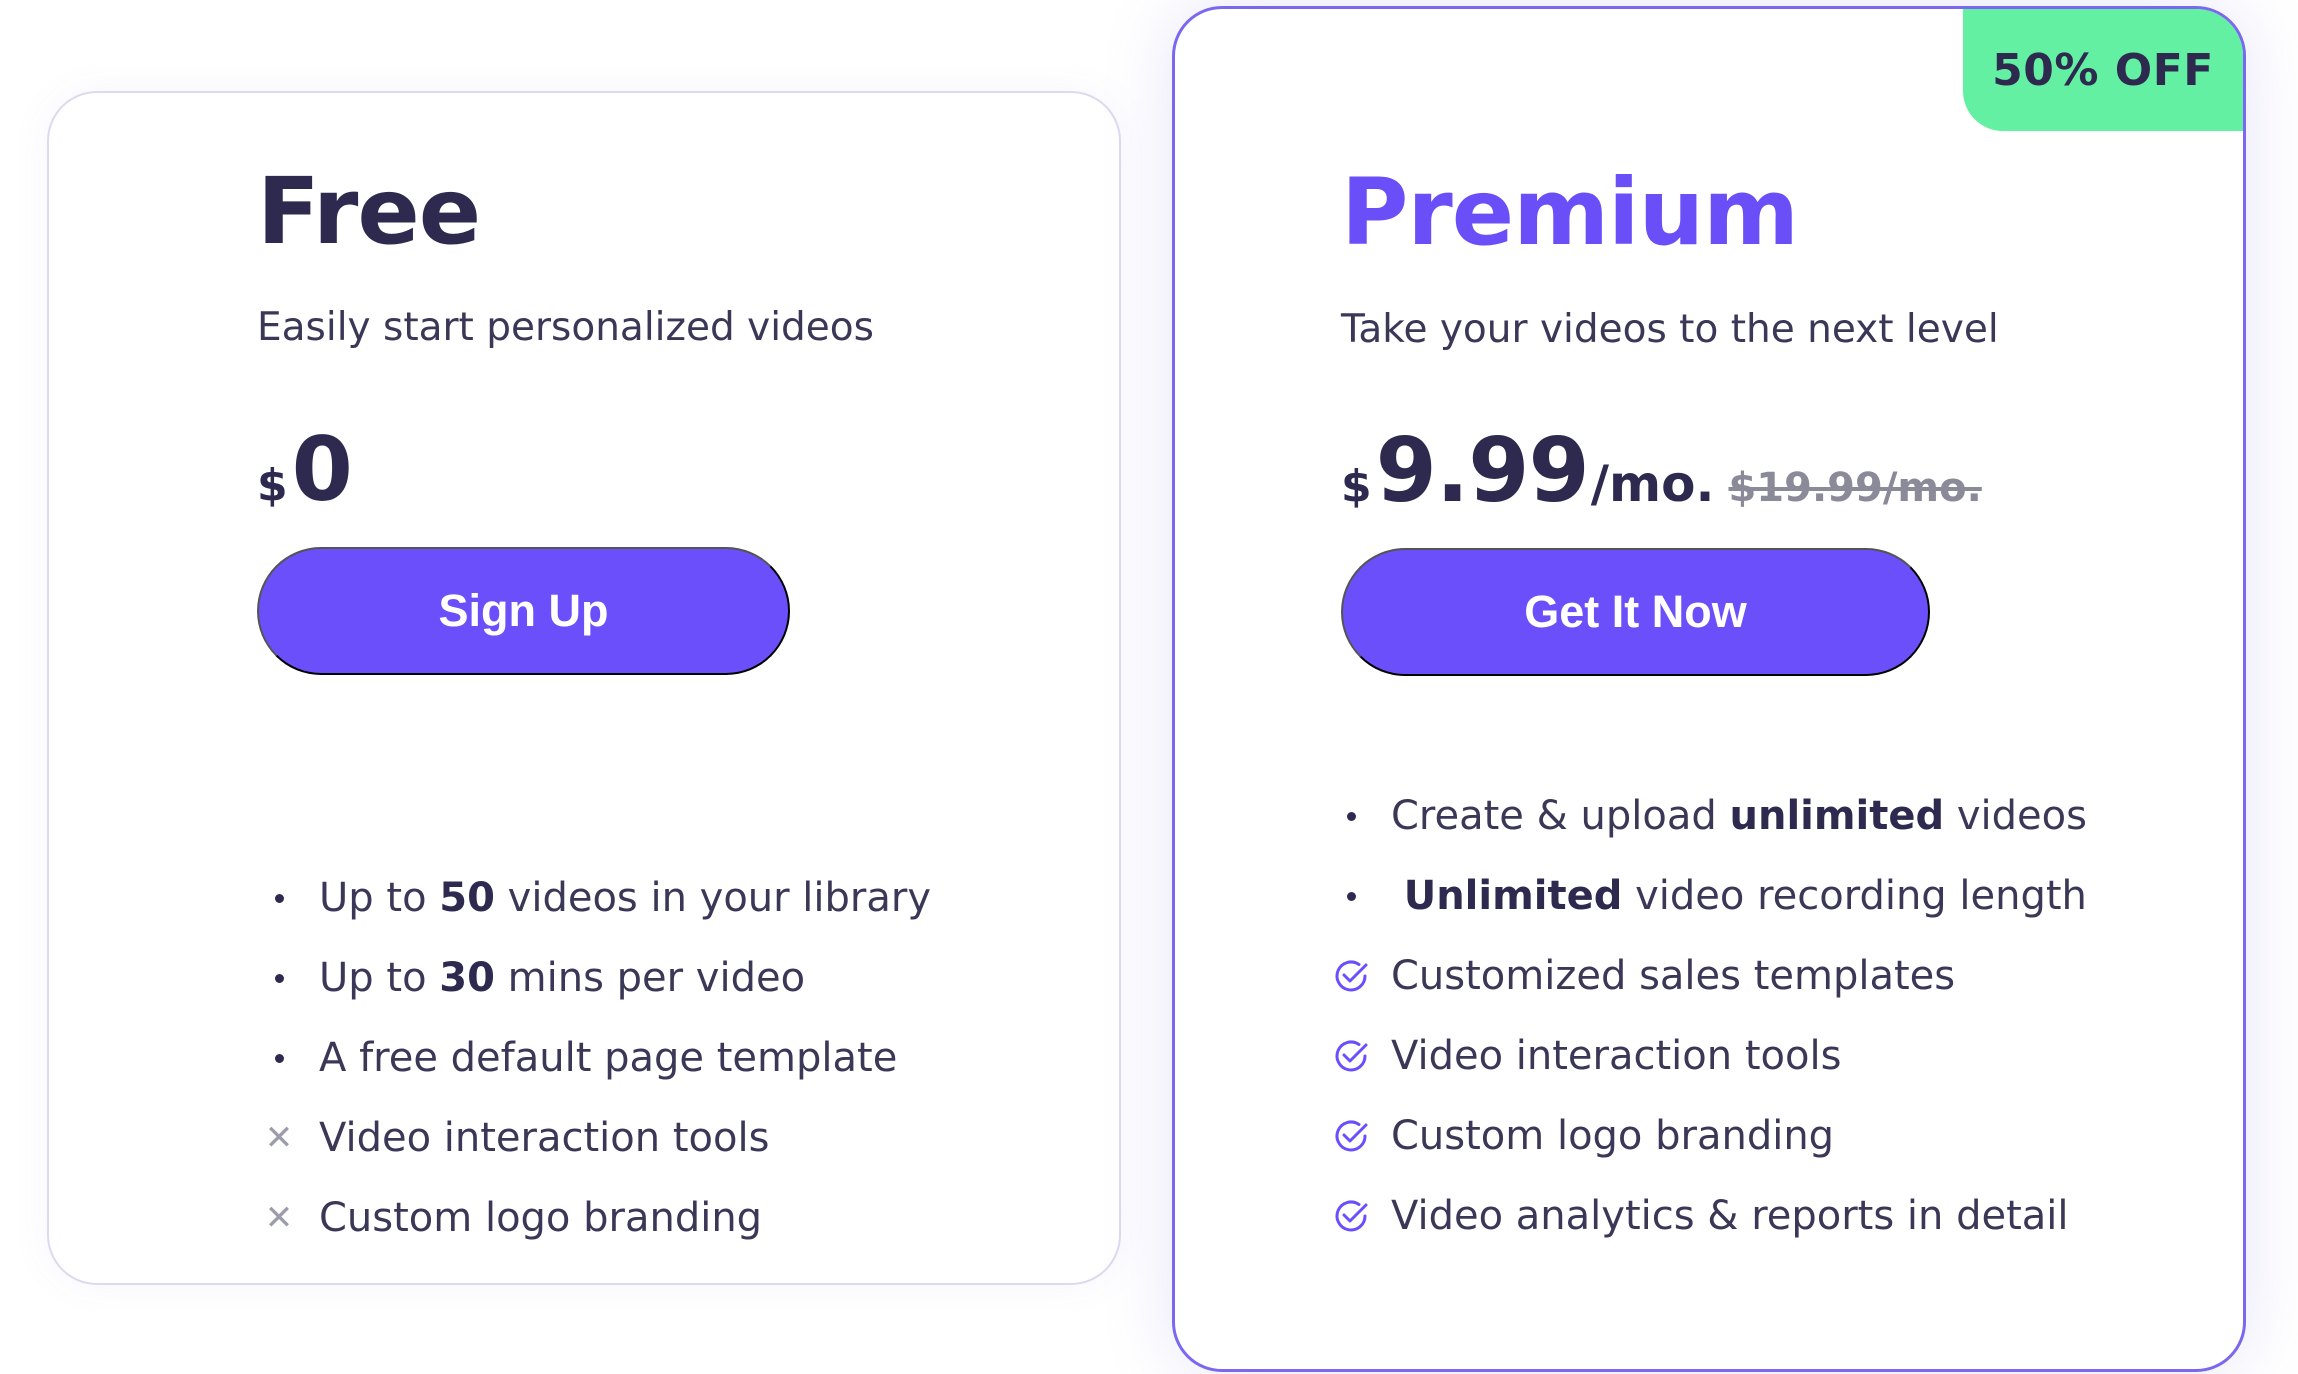 This screenshot has width=2298, height=1374. I want to click on discount-badge: 50% OFF, so click(2103, 70).